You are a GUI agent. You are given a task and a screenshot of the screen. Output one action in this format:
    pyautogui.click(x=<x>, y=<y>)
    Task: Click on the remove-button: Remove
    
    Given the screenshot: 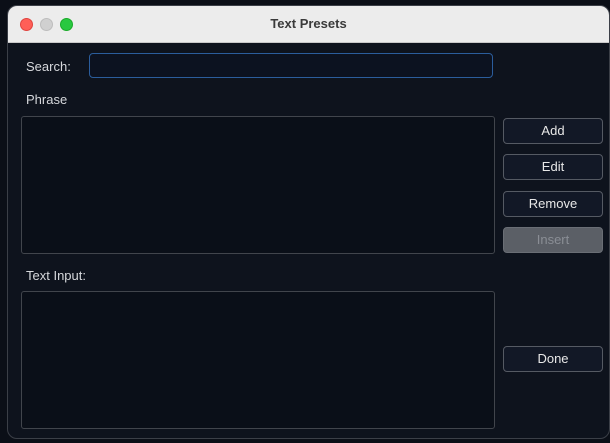 What is the action you would take?
    pyautogui.click(x=553, y=204)
    